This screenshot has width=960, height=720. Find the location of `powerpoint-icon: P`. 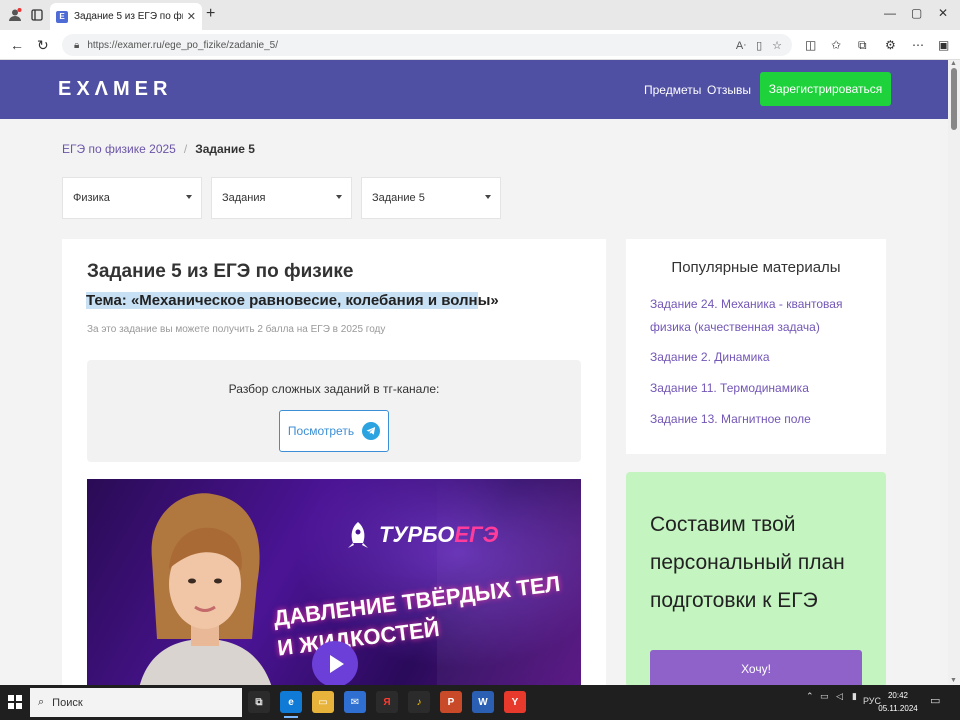

powerpoint-icon: P is located at coordinates (451, 702).